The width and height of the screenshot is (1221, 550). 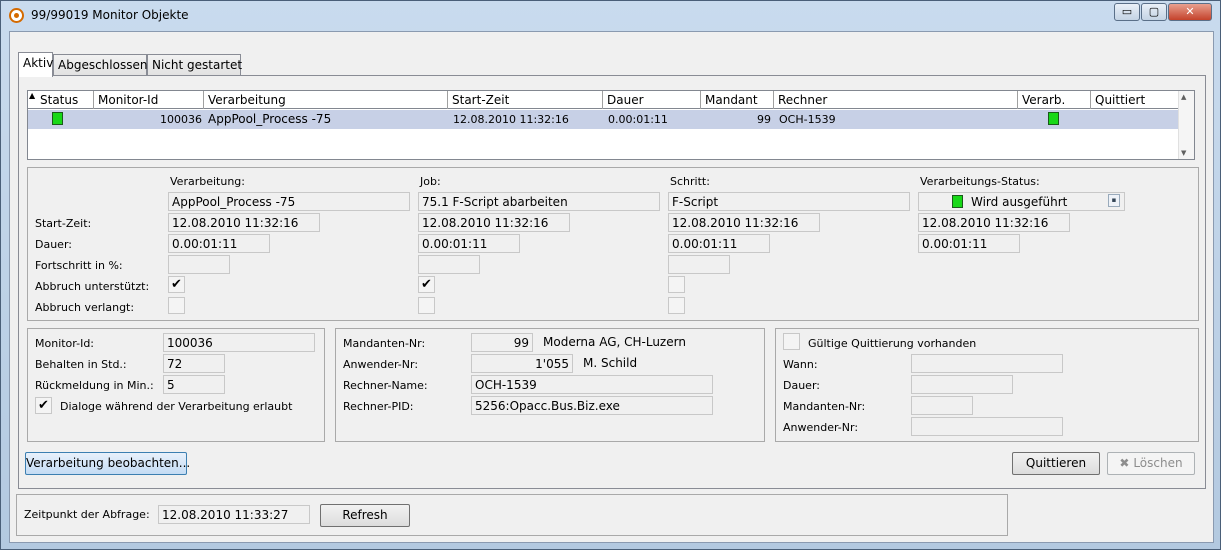 What do you see at coordinates (525, 100) in the screenshot?
I see `col-start-zeit: Start-Zeit` at bounding box center [525, 100].